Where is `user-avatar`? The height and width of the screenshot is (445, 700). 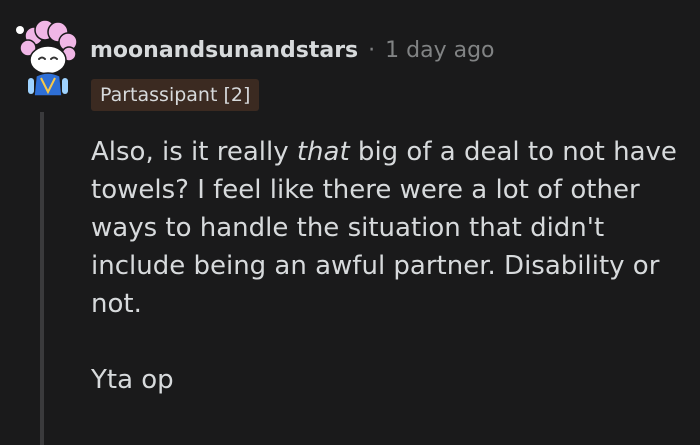 user-avatar is located at coordinates (47, 58).